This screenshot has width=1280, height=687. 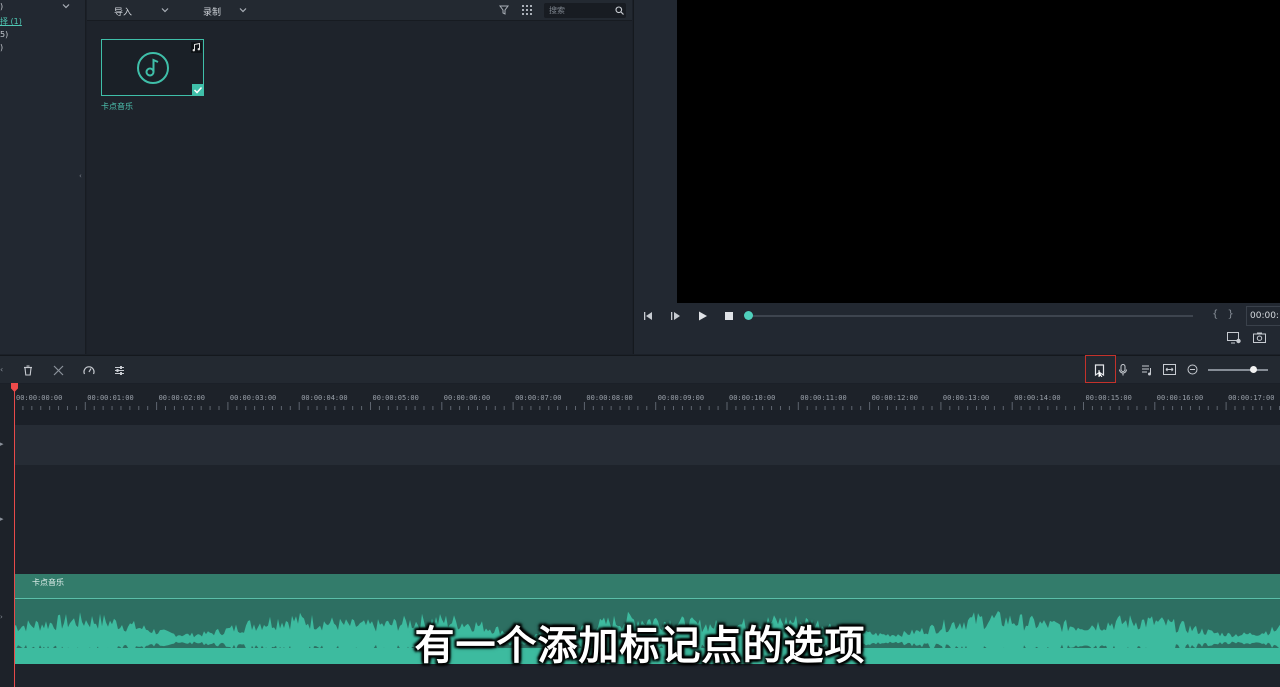 I want to click on mark-in-out-icon: { }, so click(x=1224, y=314).